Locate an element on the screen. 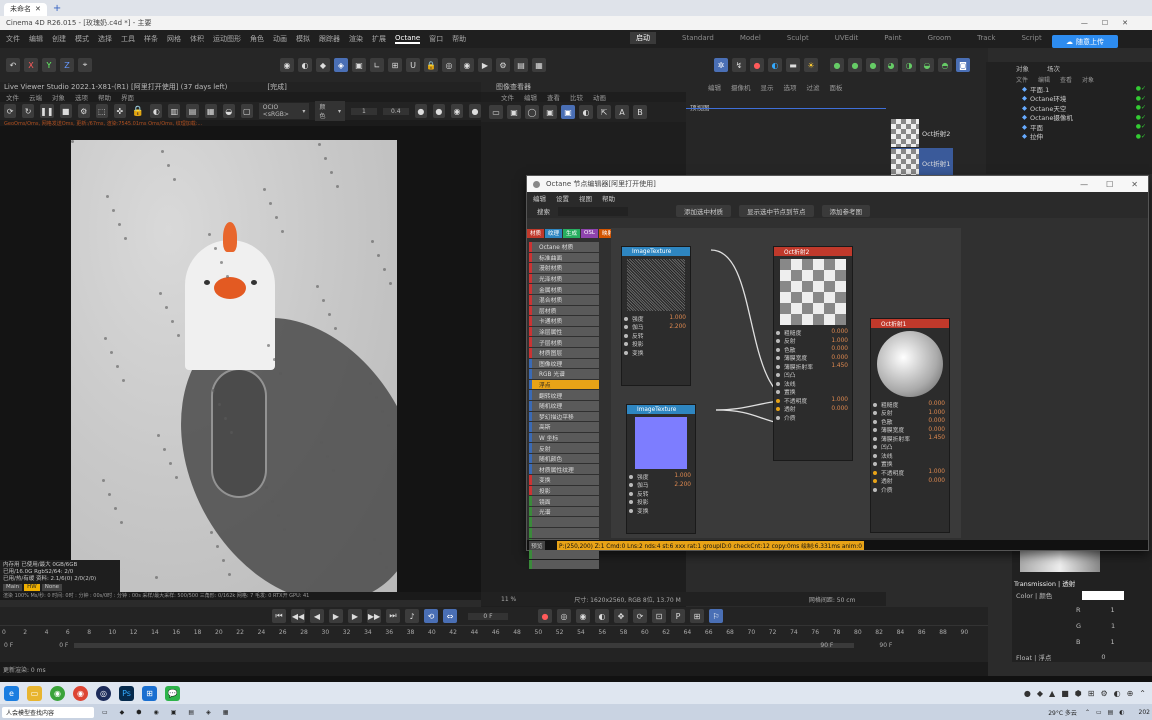  layout-tab: 启动 is located at coordinates (643, 38).